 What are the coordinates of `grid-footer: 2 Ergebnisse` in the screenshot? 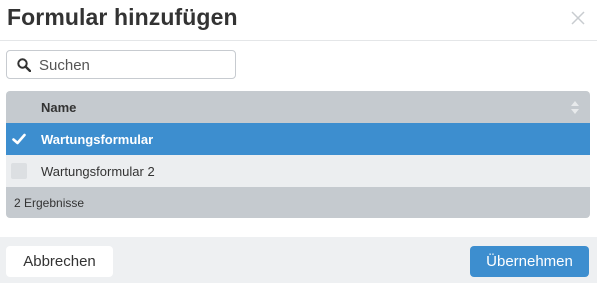 It's located at (298, 202).